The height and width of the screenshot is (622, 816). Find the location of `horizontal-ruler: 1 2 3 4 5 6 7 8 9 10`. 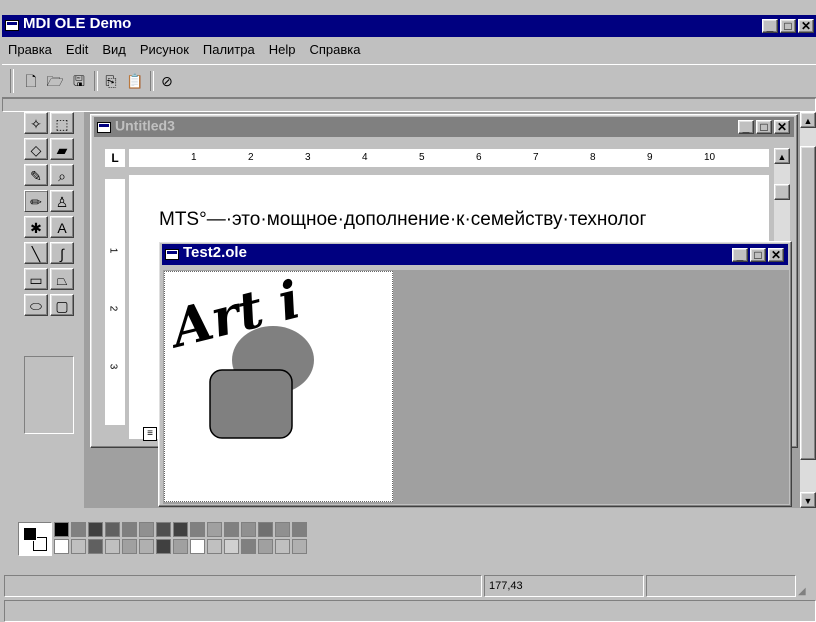

horizontal-ruler: 1 2 3 4 5 6 7 8 9 10 is located at coordinates (449, 158).